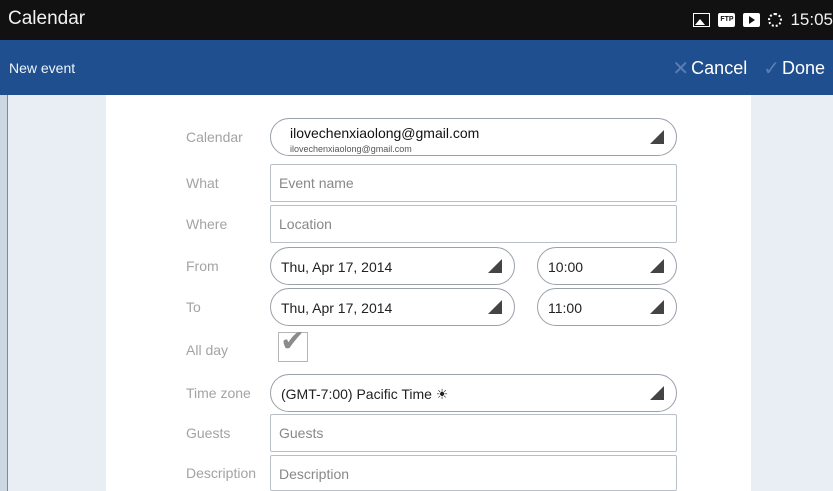 This screenshot has height=491, width=833. I want to click on where-label: Where, so click(207, 224).